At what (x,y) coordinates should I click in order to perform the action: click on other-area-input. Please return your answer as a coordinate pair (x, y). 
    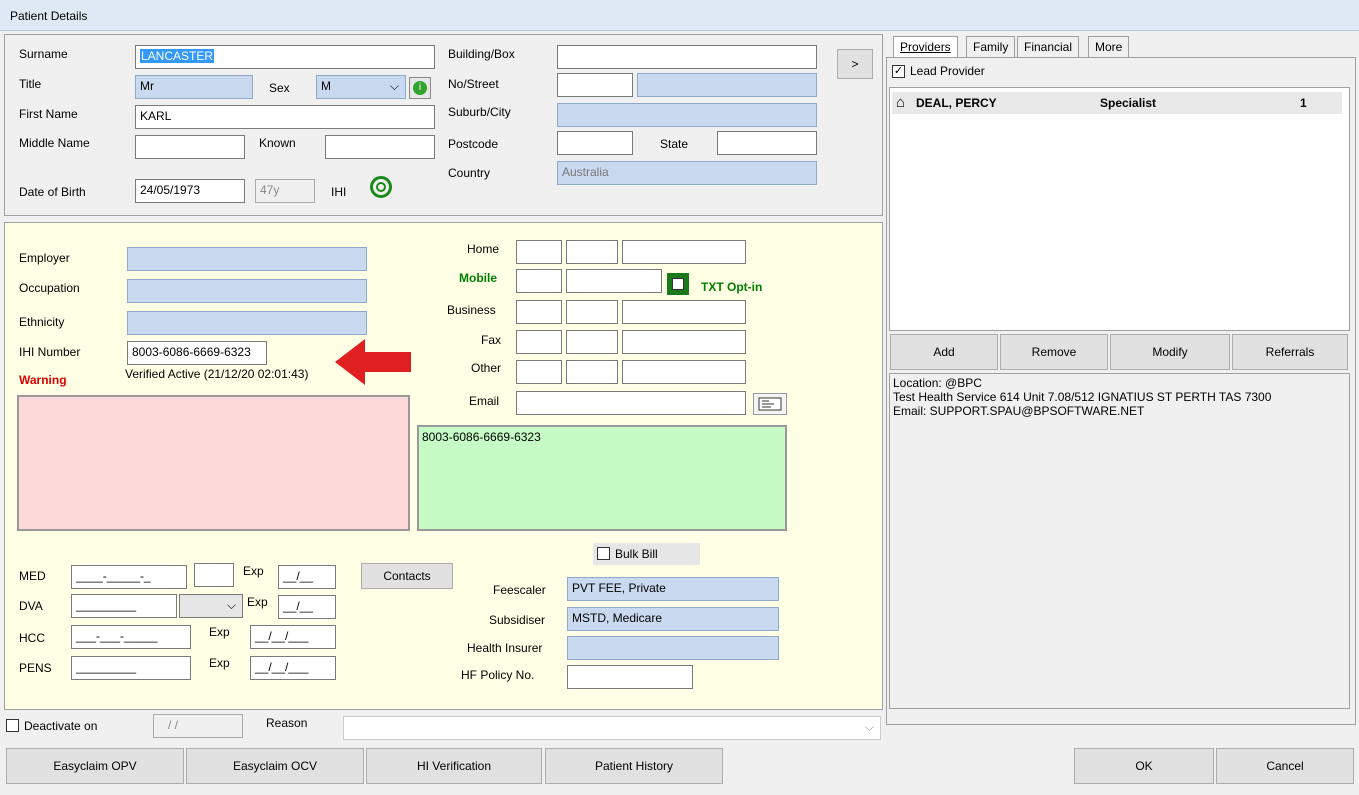
    Looking at the image, I should click on (539, 372).